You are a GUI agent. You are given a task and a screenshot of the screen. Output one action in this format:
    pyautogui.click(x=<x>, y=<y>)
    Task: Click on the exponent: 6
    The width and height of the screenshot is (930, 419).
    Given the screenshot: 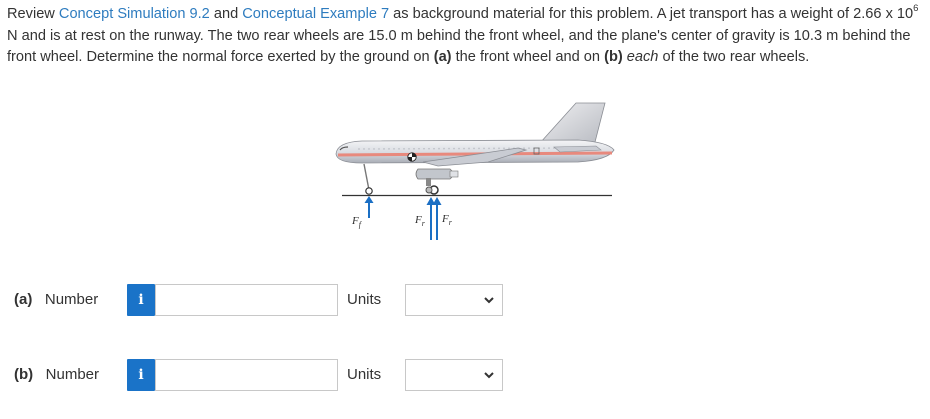 What is the action you would take?
    pyautogui.click(x=916, y=9)
    